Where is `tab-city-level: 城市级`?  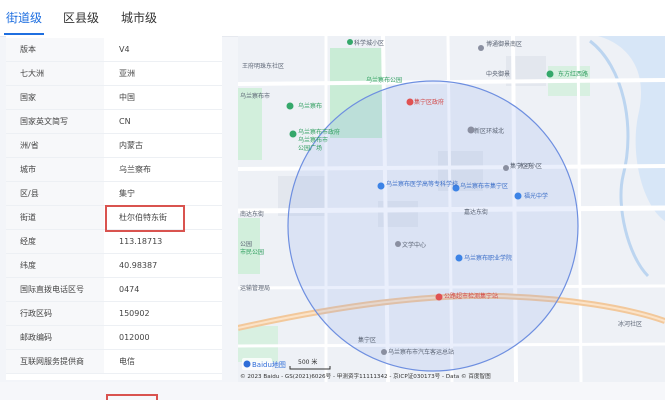
tab-city-level: 城市级 is located at coordinates (139, 18).